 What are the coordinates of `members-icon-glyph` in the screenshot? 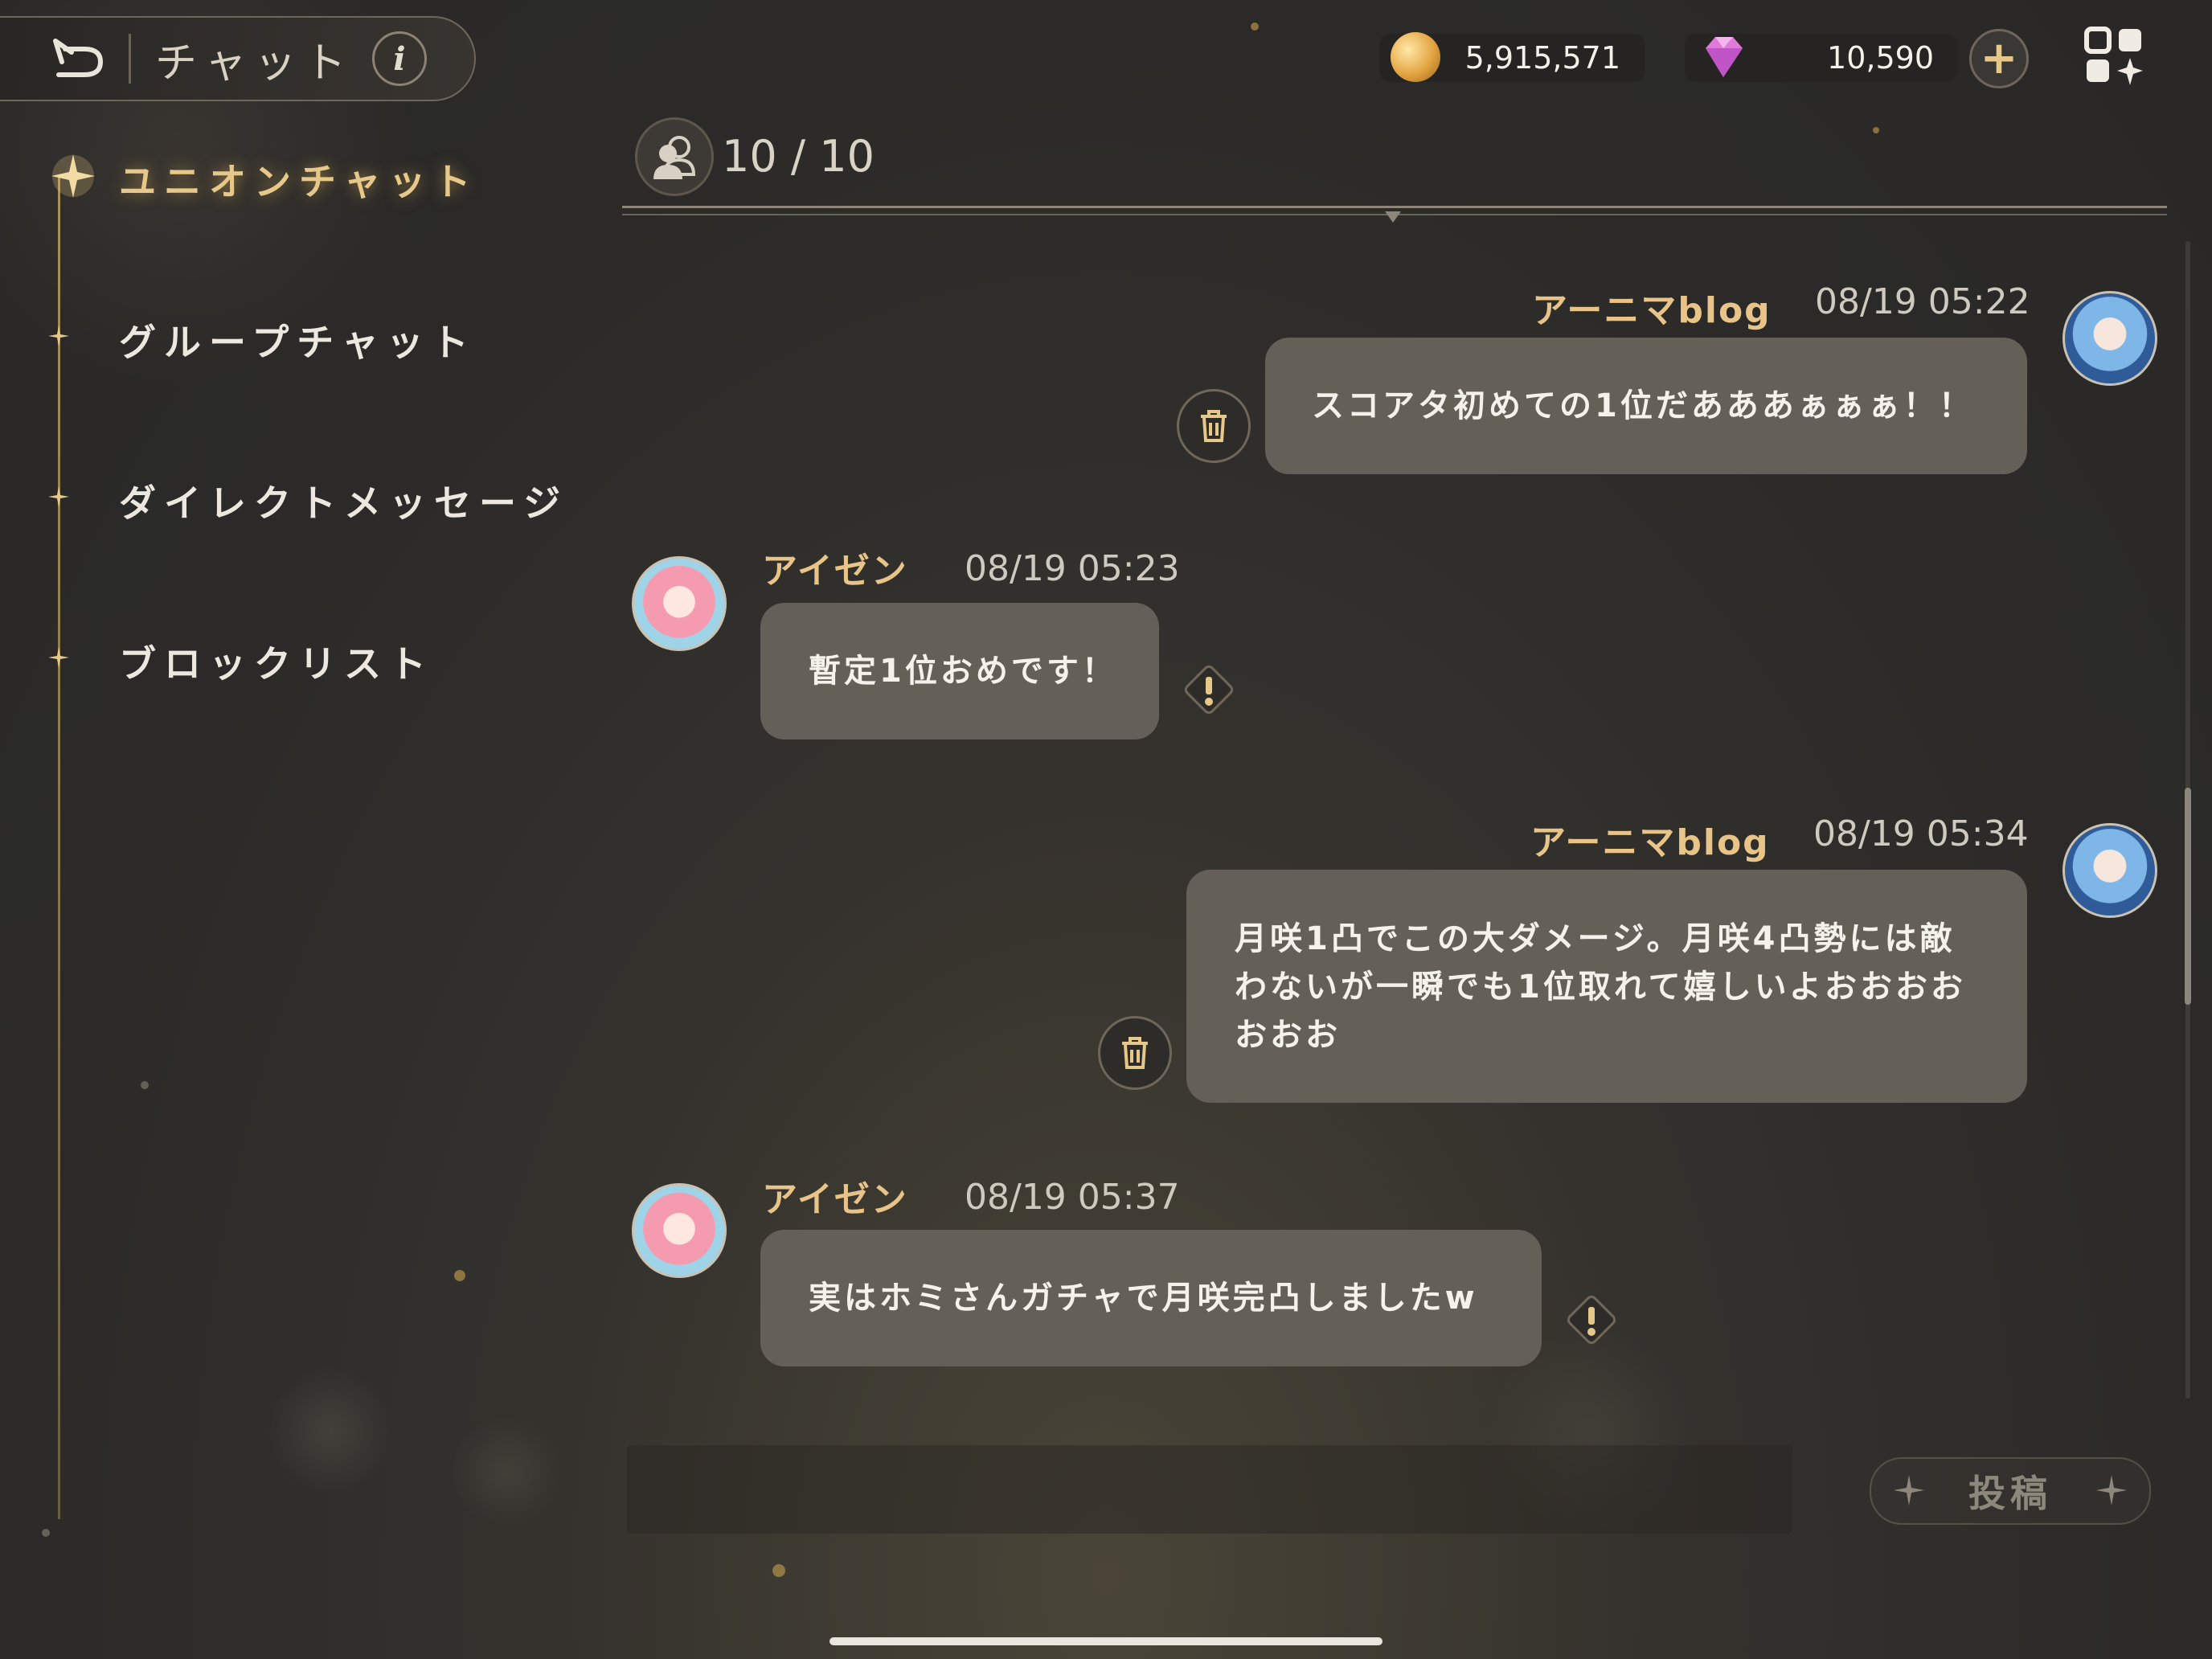 It's located at (674, 157).